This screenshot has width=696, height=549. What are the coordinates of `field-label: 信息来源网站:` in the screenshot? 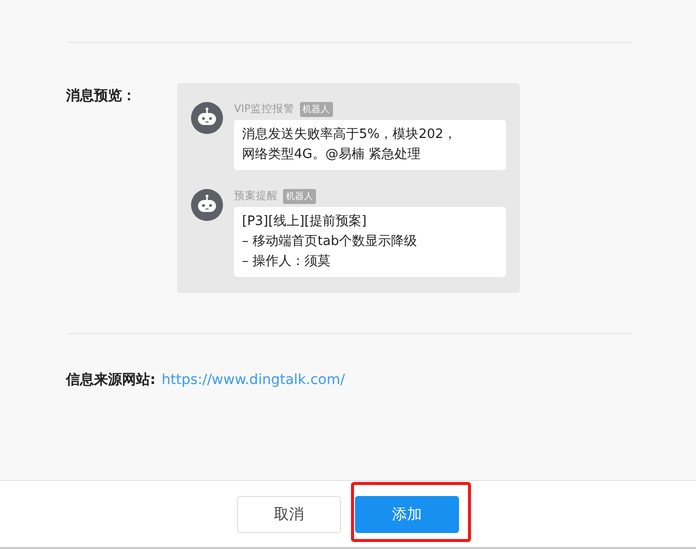 It's located at (111, 380).